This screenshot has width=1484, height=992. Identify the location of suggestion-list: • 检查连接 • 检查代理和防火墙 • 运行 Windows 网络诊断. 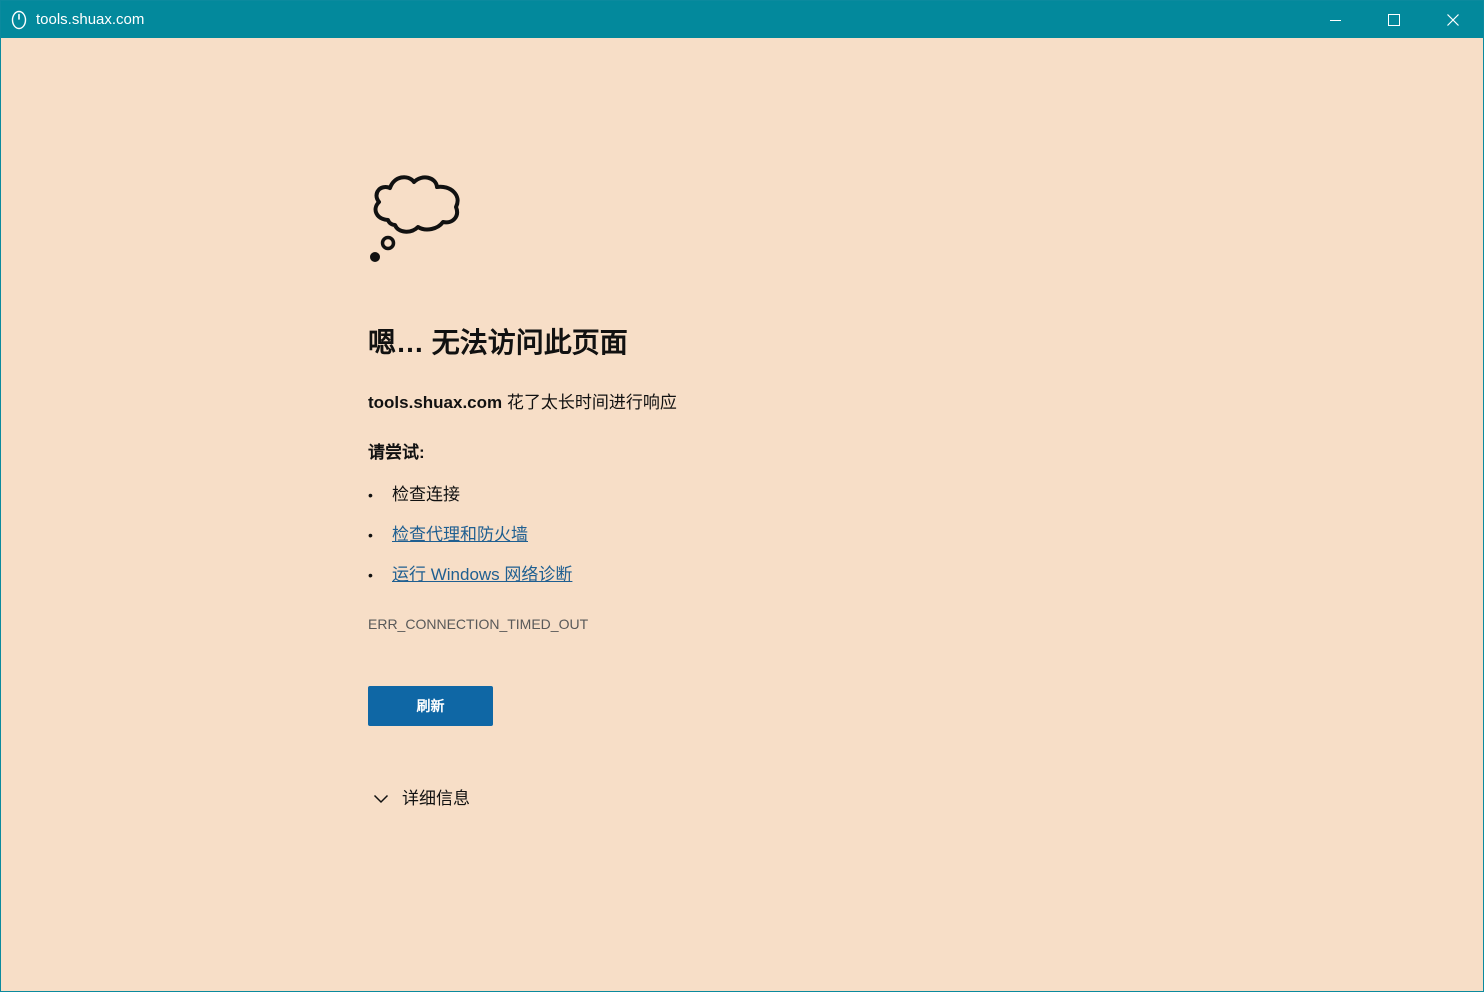
(470, 543).